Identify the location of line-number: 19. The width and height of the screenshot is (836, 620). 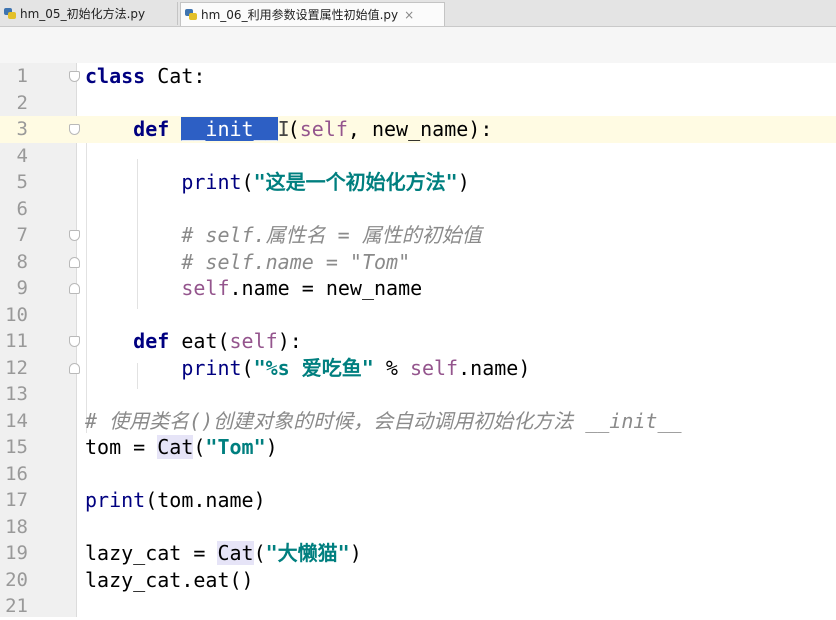
(16, 553).